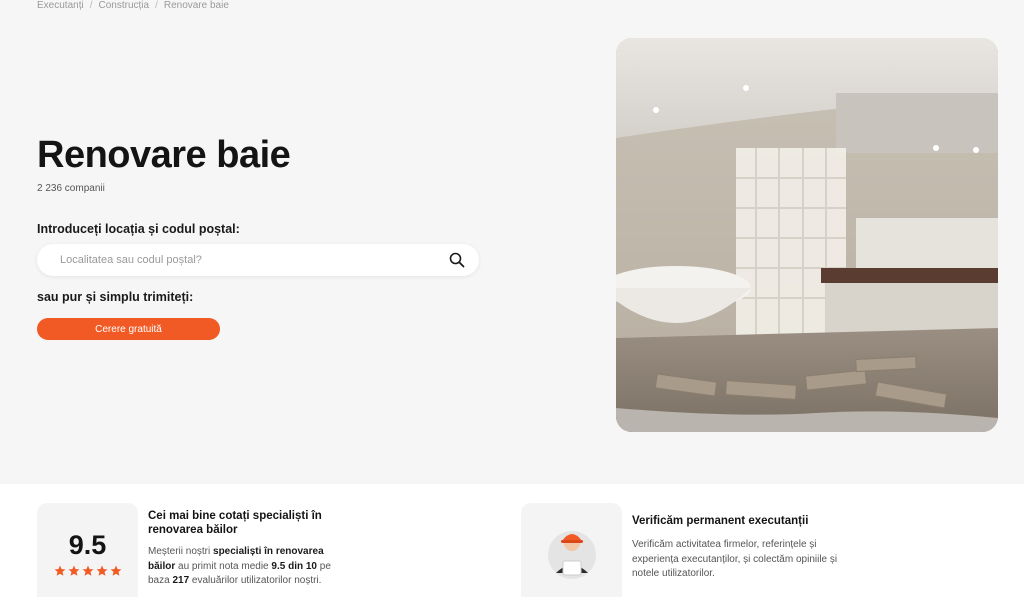  I want to click on rating-text: Meșterii noștri, so click(181, 551).